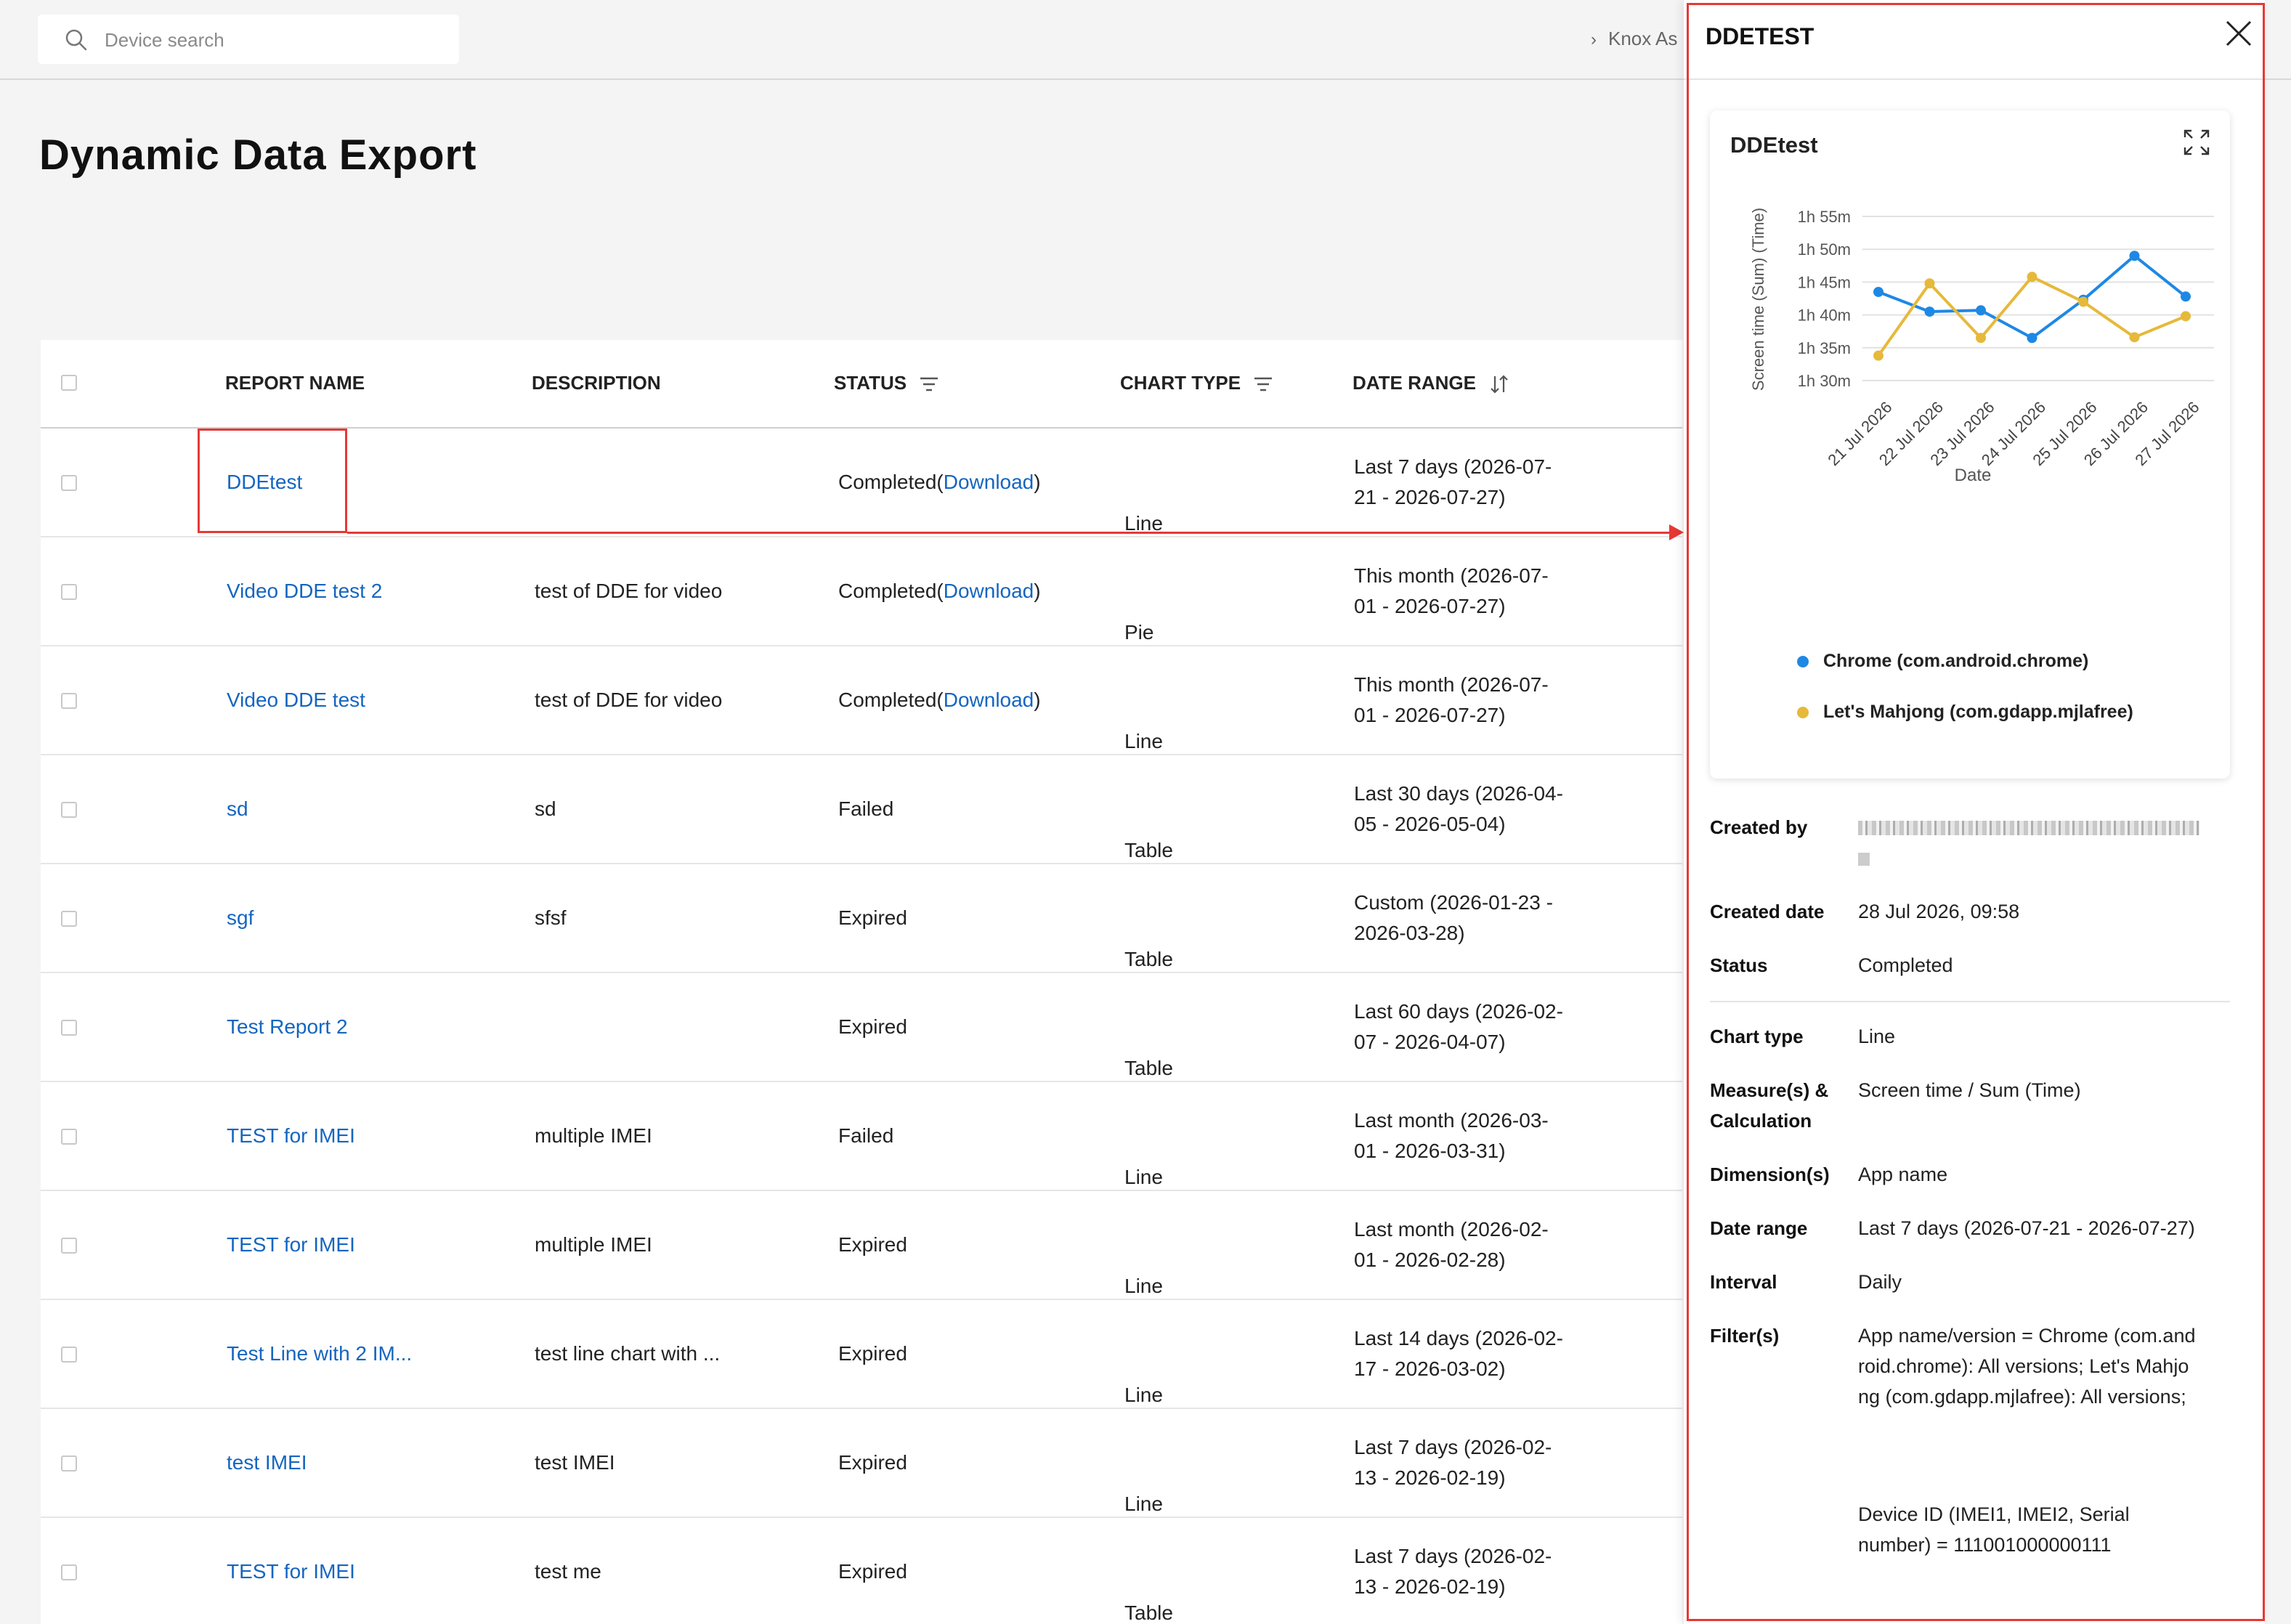  Describe the element at coordinates (887, 591) in the screenshot. I see `status-text: Completed` at that location.